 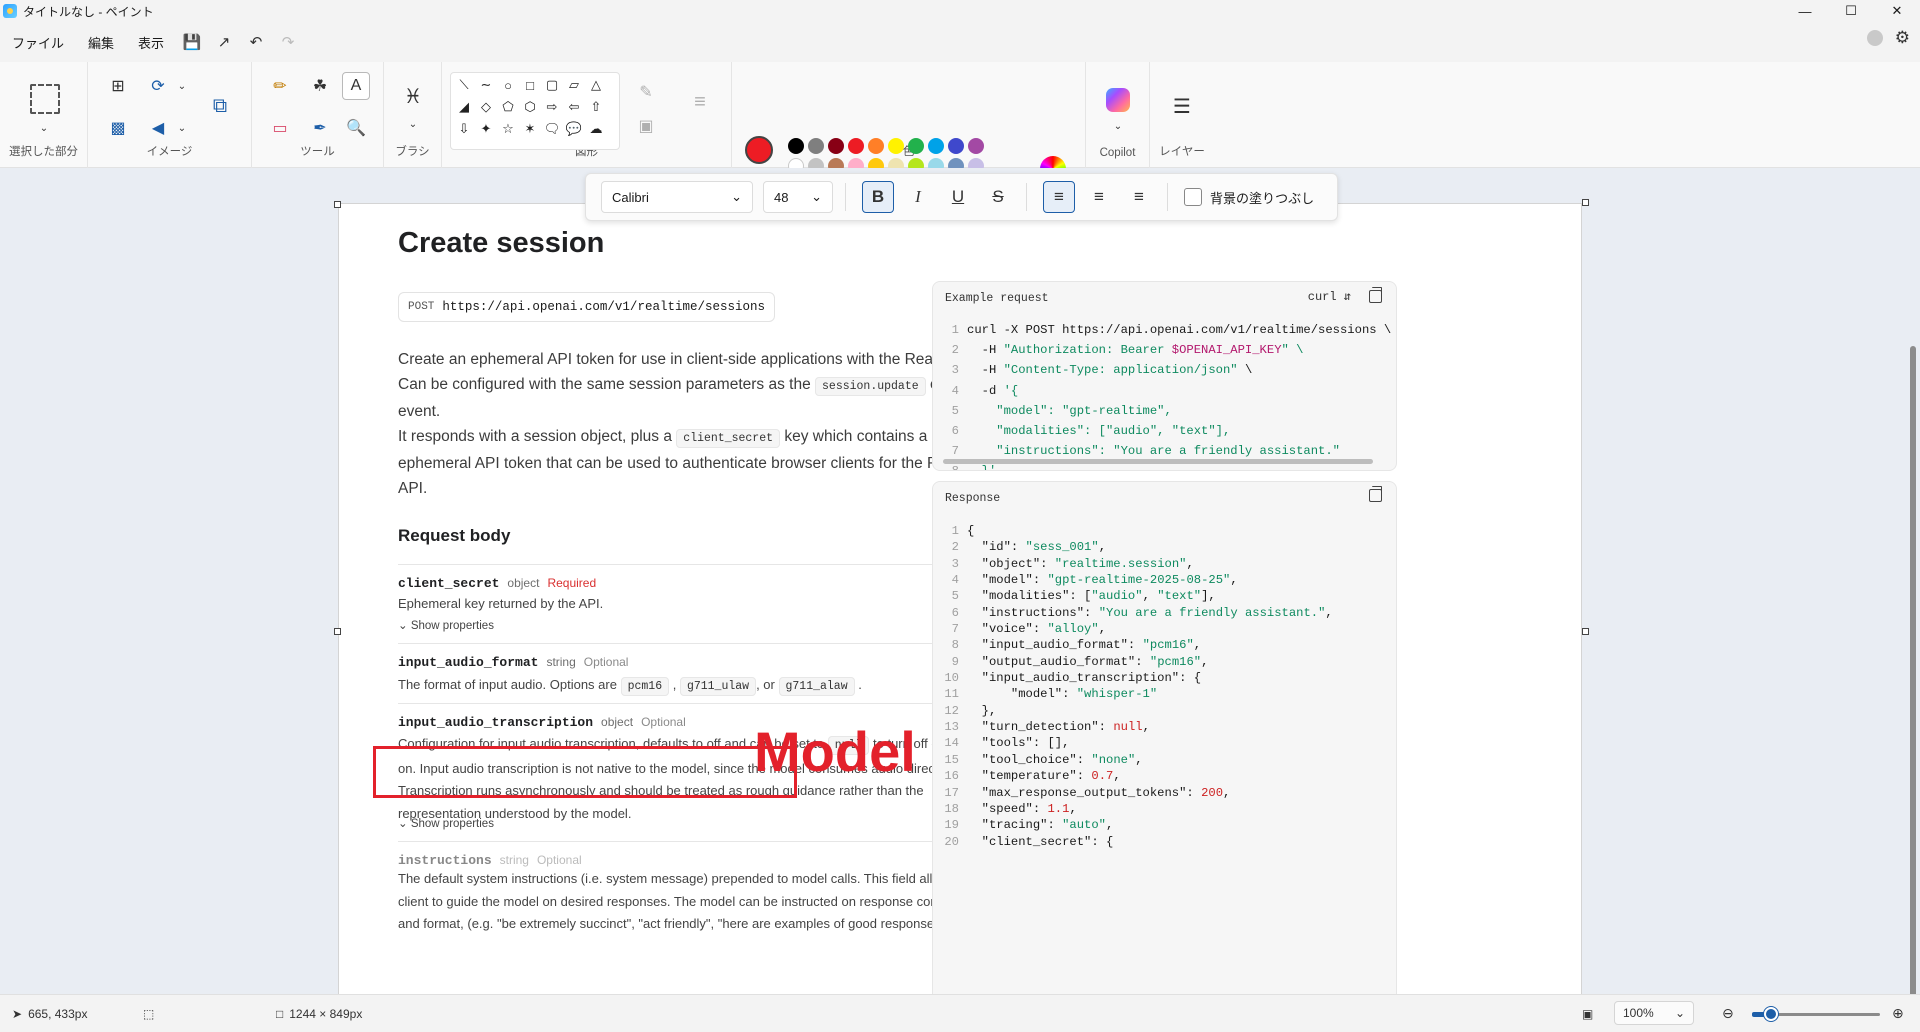 I want to click on text-tool-icon: A, so click(x=356, y=86).